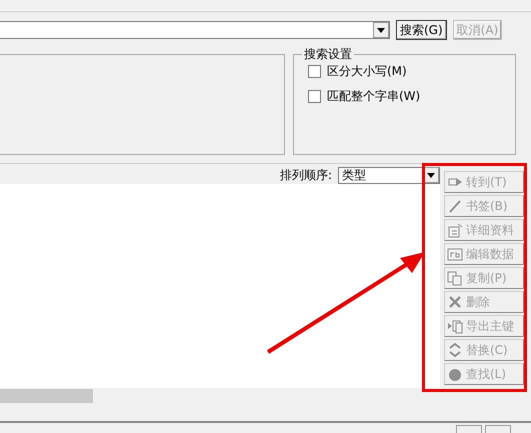  Describe the element at coordinates (455, 302) in the screenshot. I see `delete-icon` at that location.